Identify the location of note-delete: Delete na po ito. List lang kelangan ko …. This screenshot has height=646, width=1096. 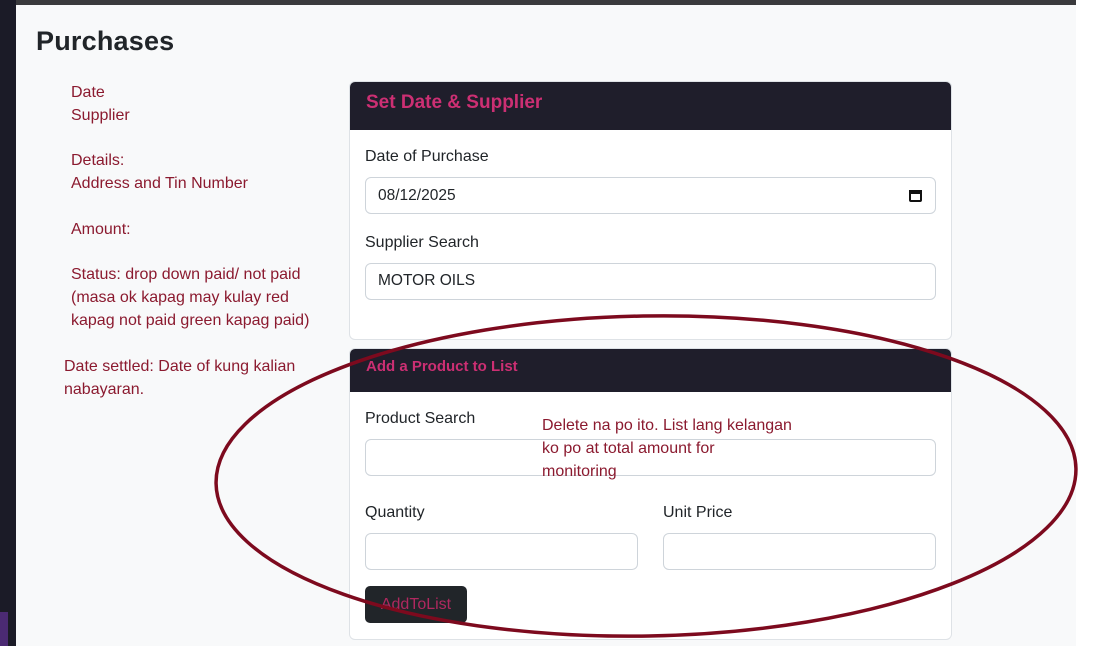
(667, 448).